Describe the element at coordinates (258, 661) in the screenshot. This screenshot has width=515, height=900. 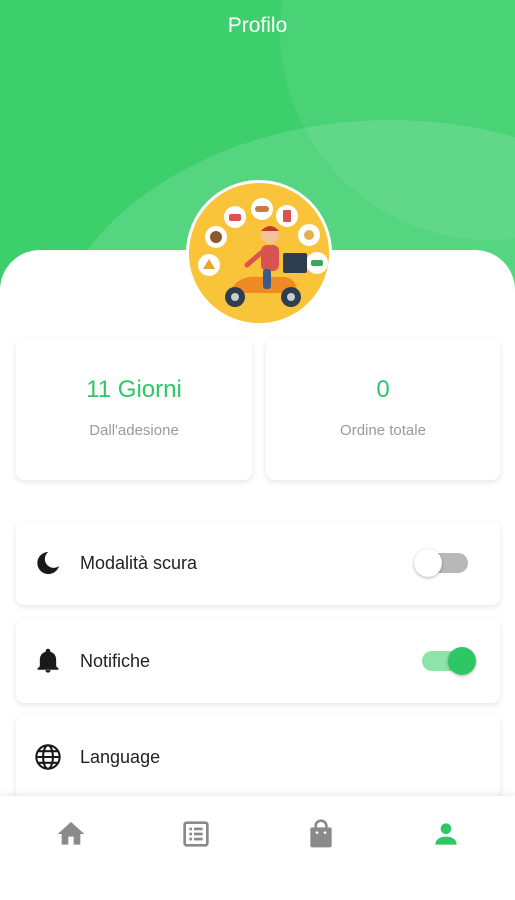
I see `setting-notifications: Notifiche` at that location.